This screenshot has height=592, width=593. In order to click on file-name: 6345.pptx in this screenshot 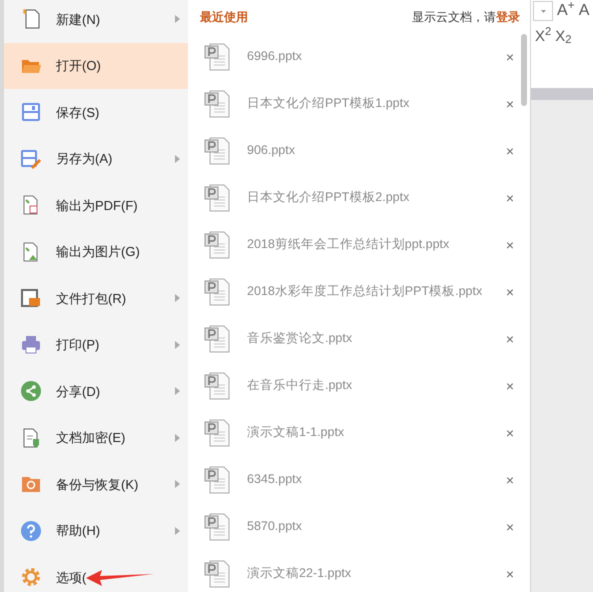, I will do `click(275, 479)`.